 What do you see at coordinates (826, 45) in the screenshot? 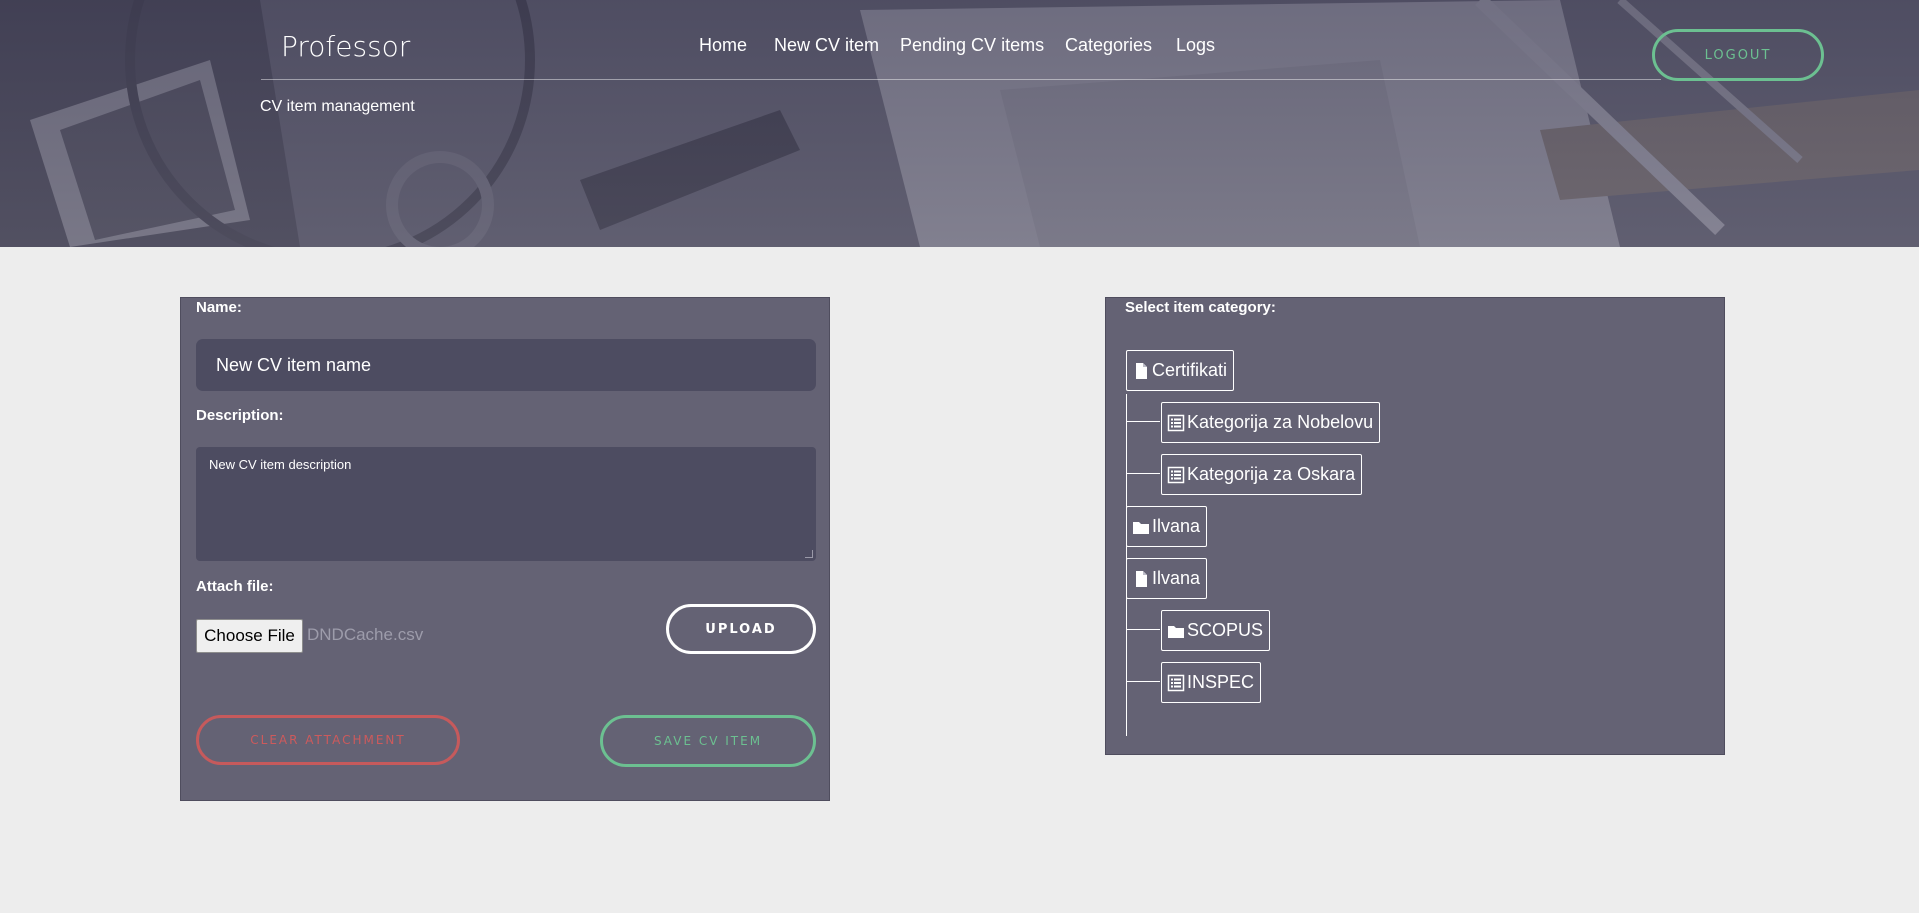
I see `nav-new-cv-item: New CV item` at bounding box center [826, 45].